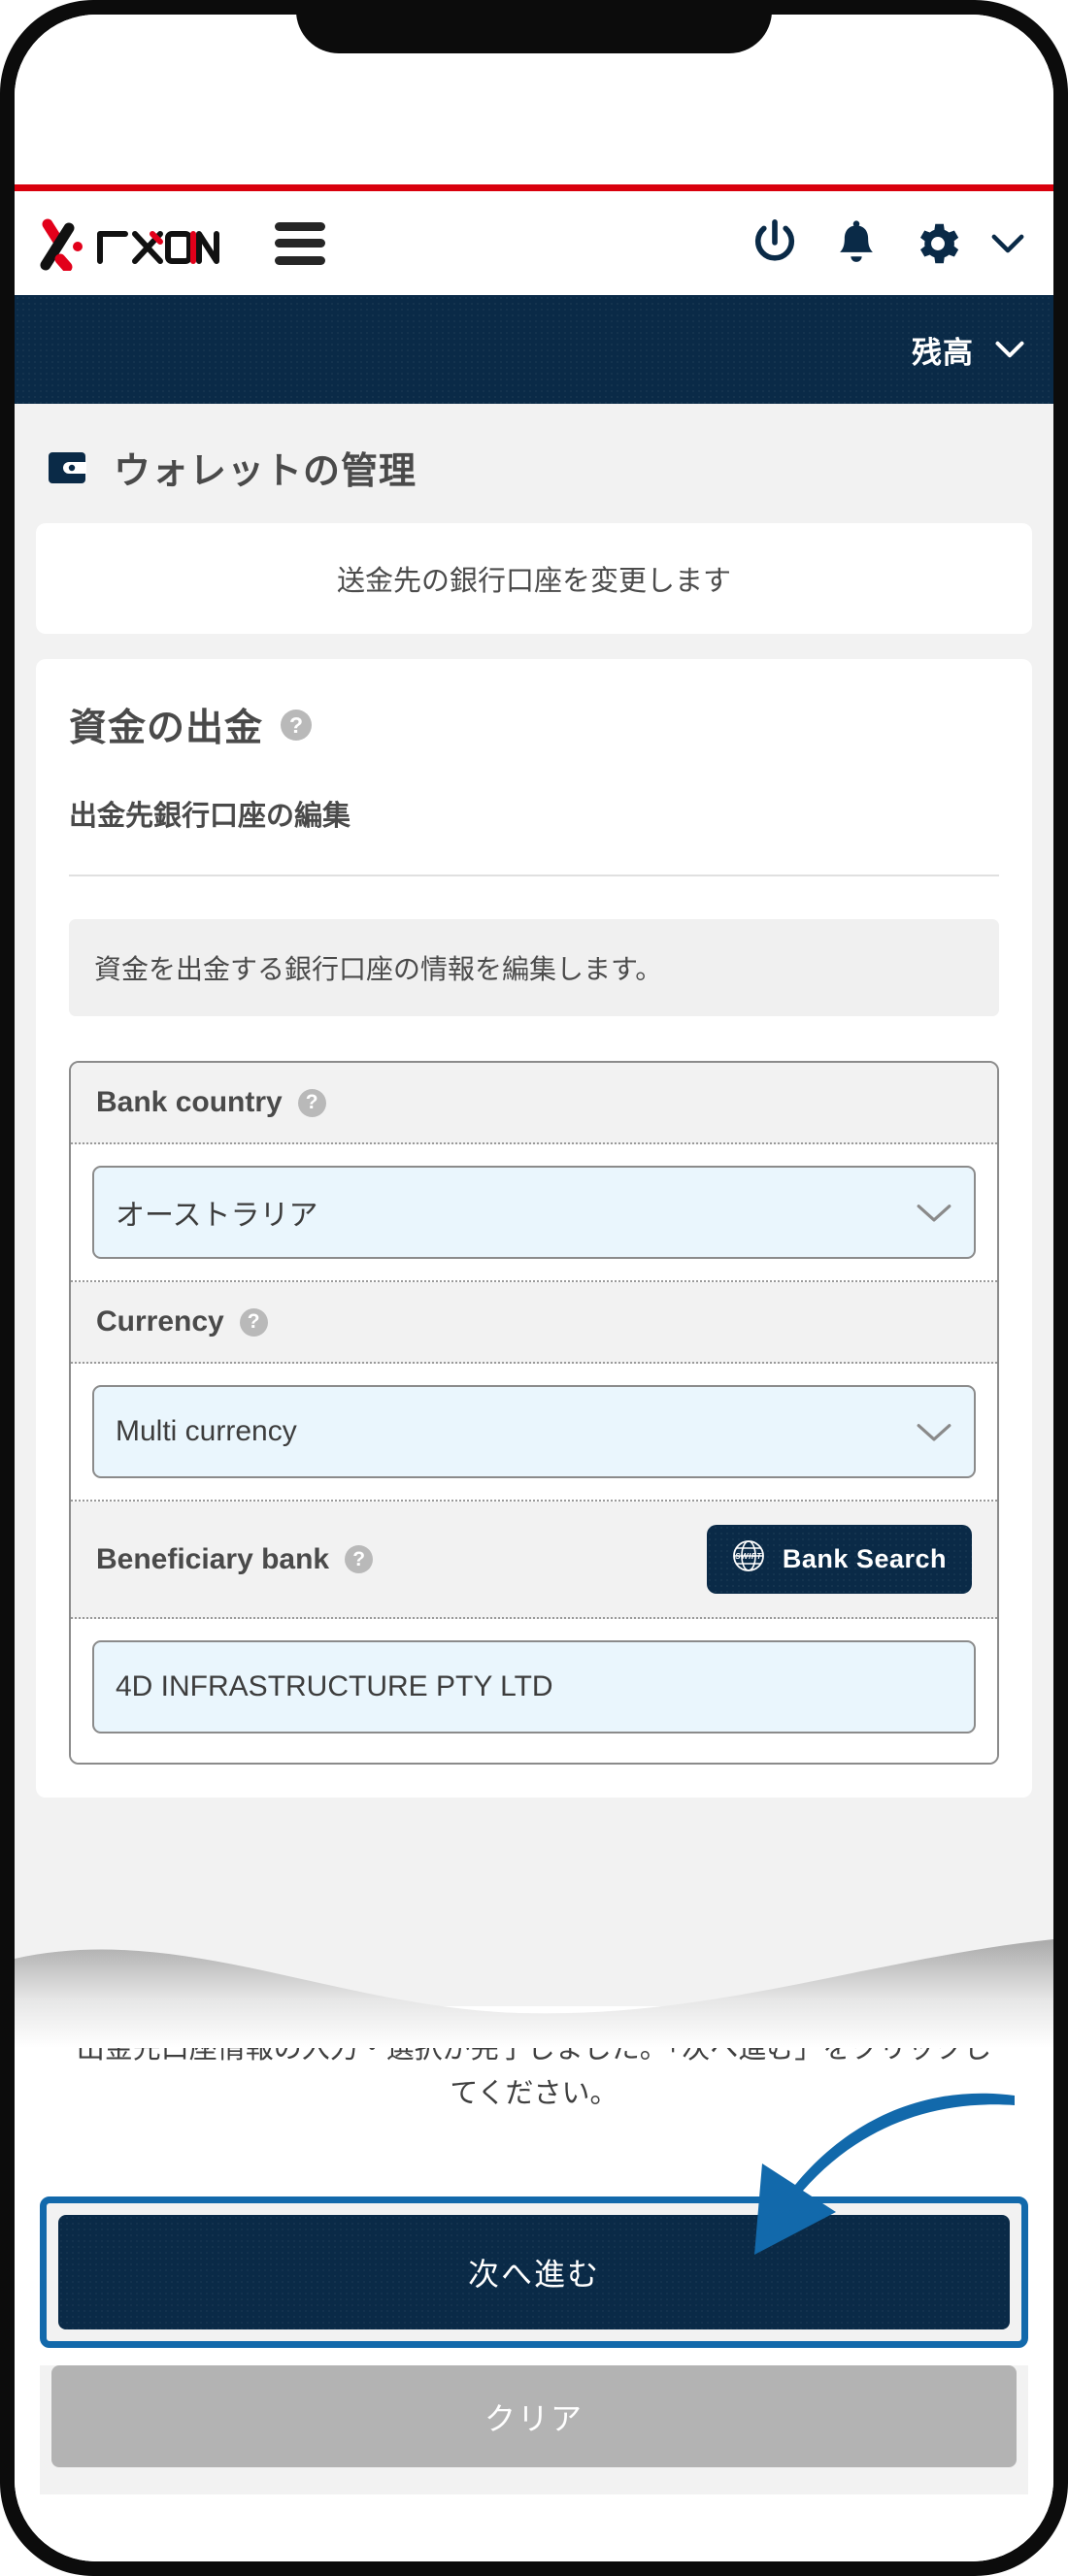 Image resolution: width=1068 pixels, height=2576 pixels. What do you see at coordinates (534, 34) in the screenshot?
I see `phone-notch` at bounding box center [534, 34].